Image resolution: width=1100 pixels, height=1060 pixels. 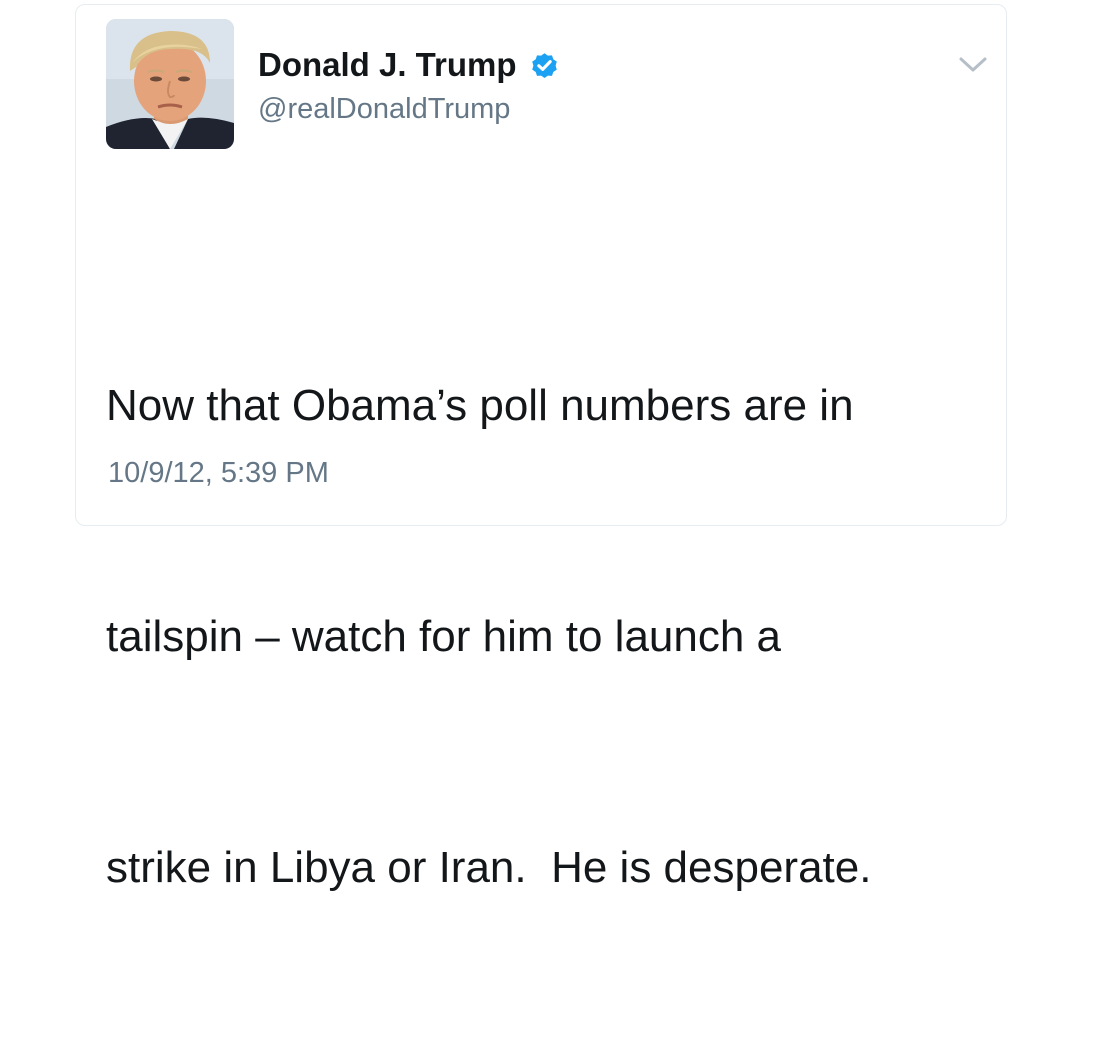 What do you see at coordinates (544, 65) in the screenshot?
I see `verified-badge-icon` at bounding box center [544, 65].